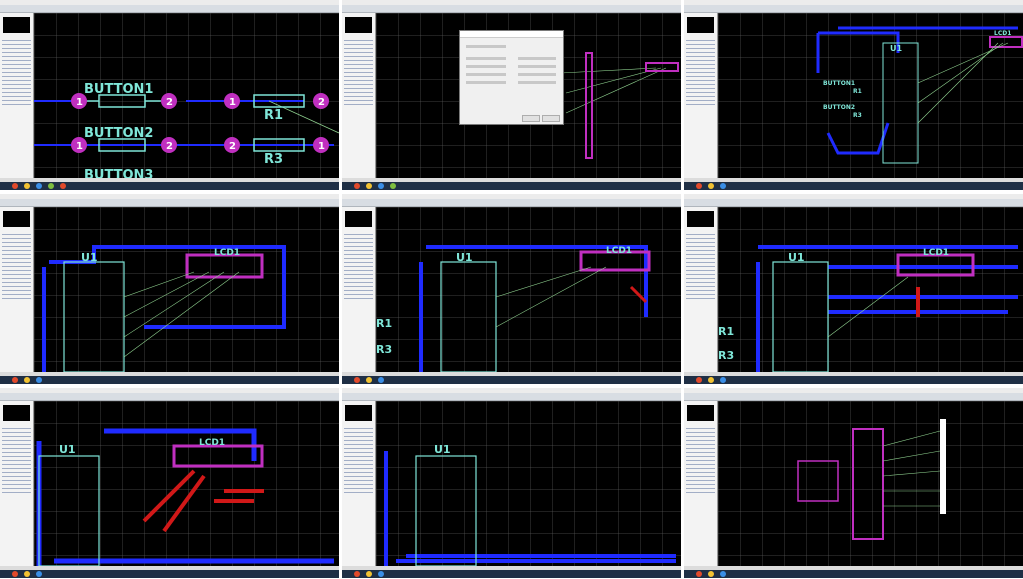 The width and height of the screenshot is (1023, 579). Describe the element at coordinates (513, 308) in the screenshot. I see `tile-5-drawing: U1 LCD1 R1 R3` at that location.